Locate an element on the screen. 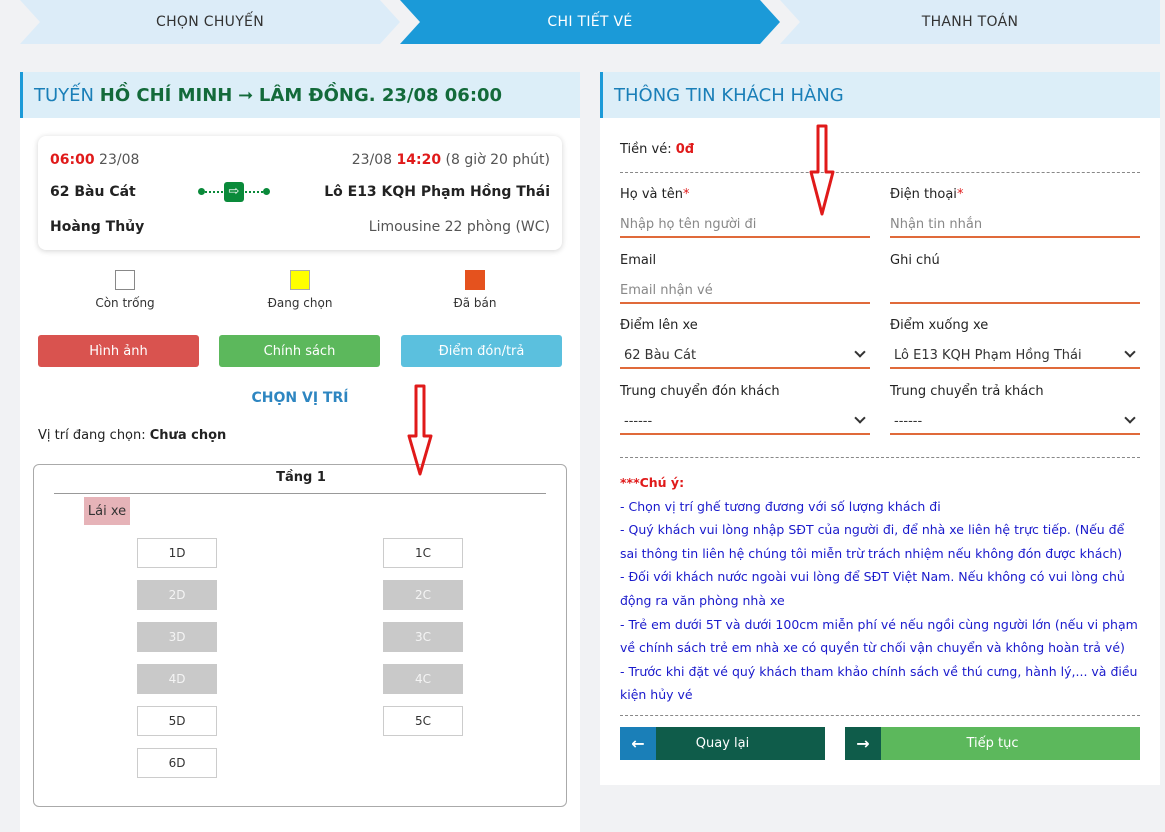 The width and height of the screenshot is (1165, 832). notes-title: ***Chú ý: is located at coordinates (652, 482).